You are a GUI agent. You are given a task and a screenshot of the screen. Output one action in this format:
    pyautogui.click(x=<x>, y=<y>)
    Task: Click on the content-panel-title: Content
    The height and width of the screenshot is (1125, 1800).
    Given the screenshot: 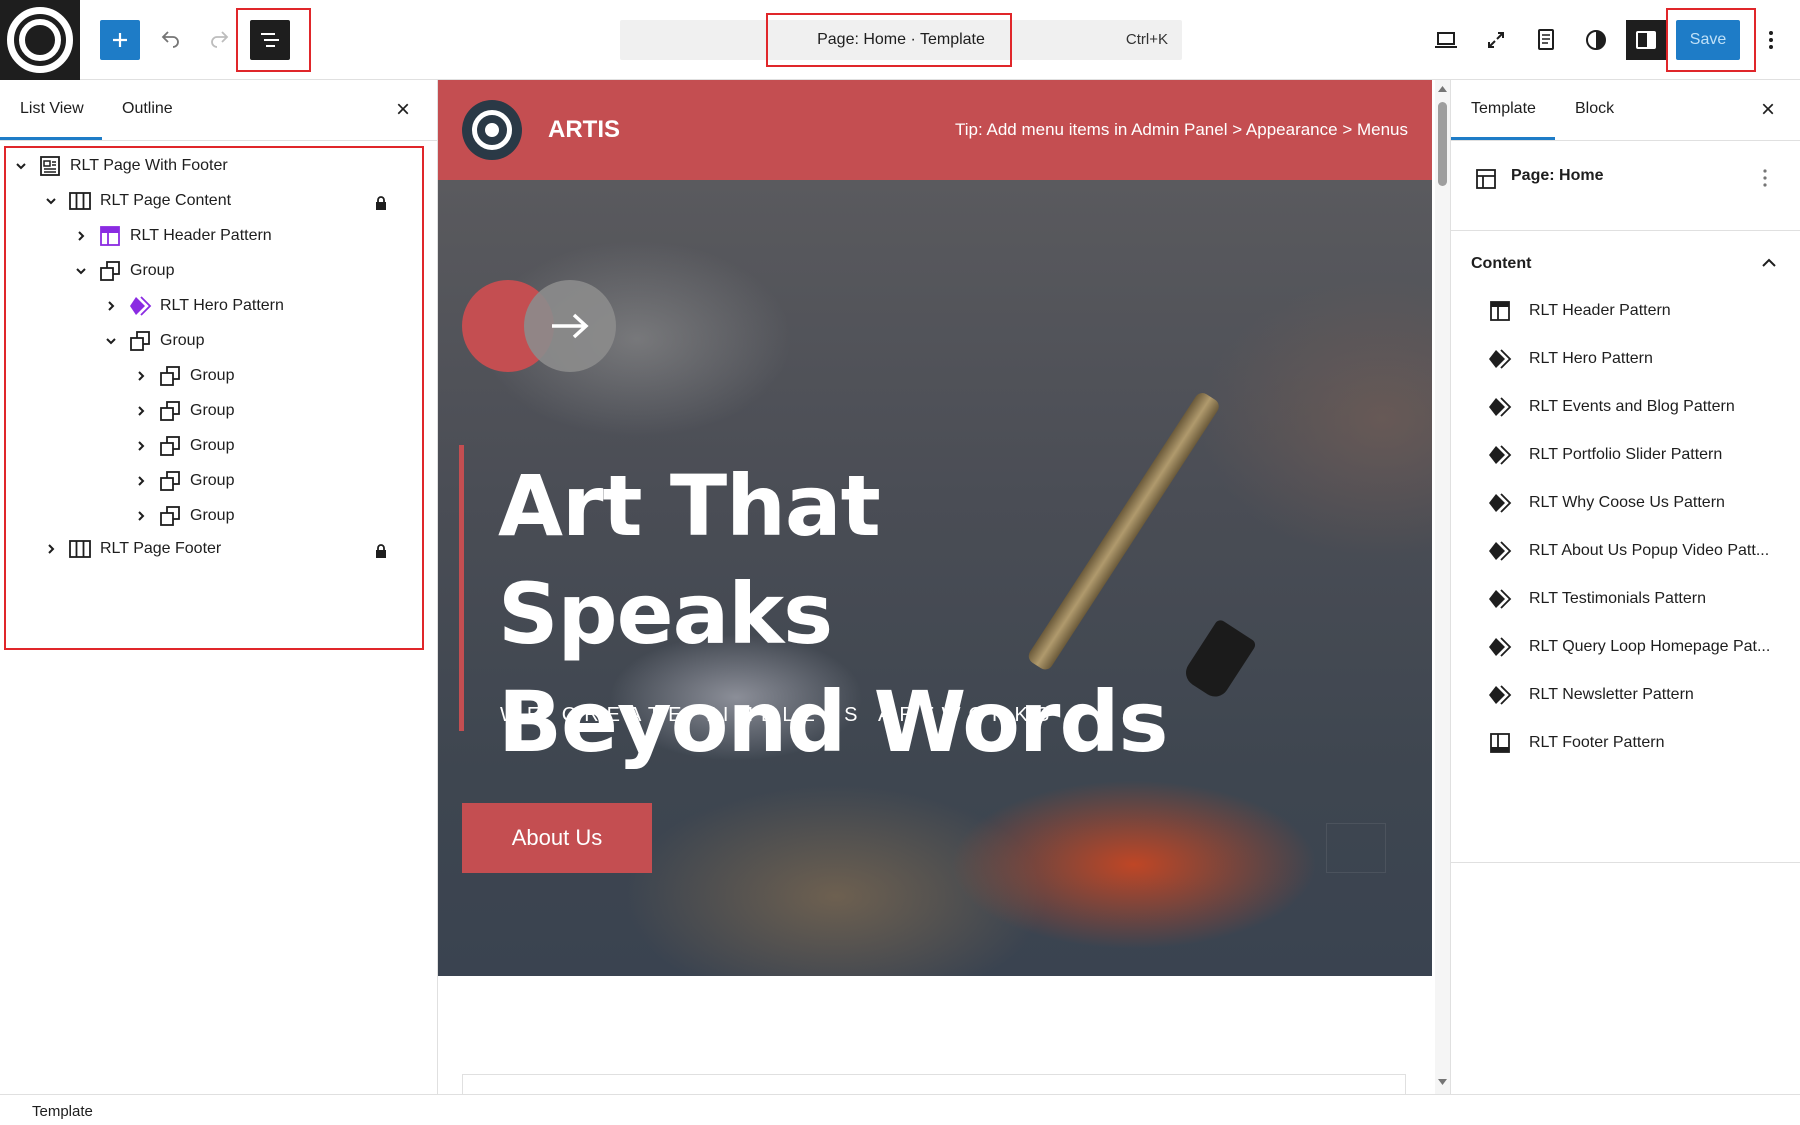 What is the action you would take?
    pyautogui.click(x=1501, y=264)
    